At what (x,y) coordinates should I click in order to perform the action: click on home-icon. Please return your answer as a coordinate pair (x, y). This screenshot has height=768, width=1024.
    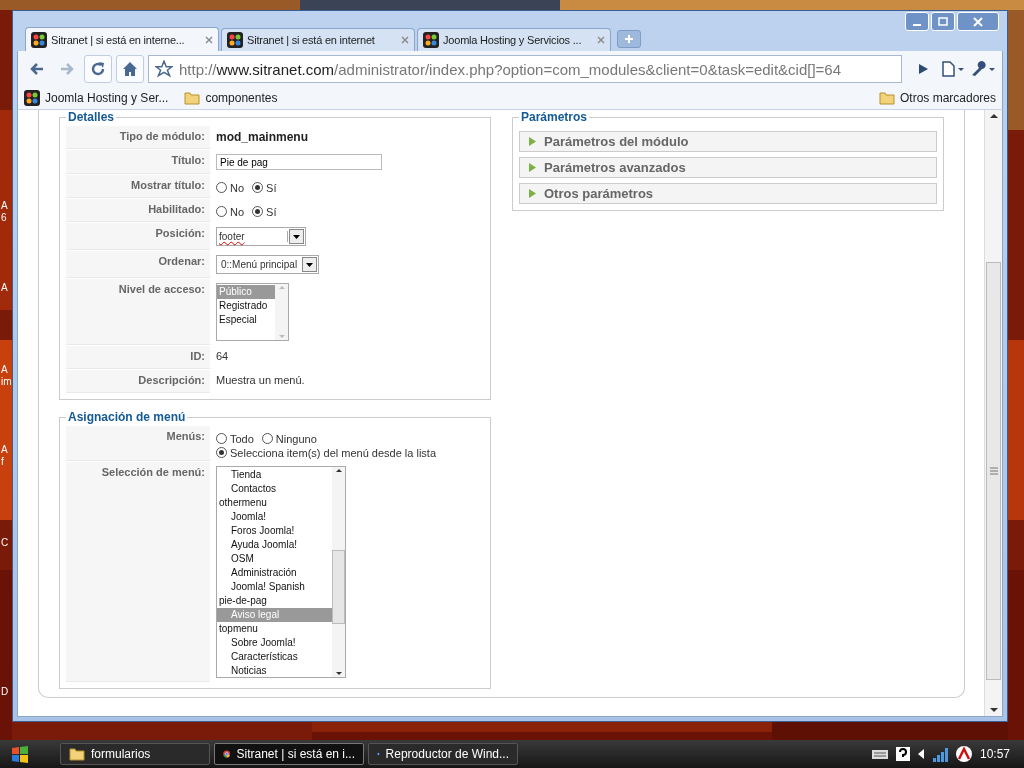
    Looking at the image, I should click on (130, 69).